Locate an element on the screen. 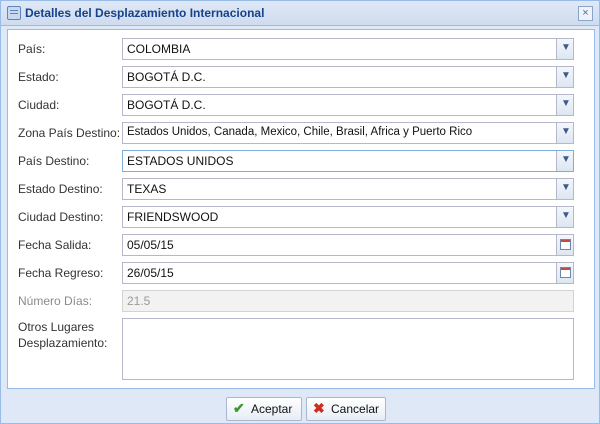  ciudad-destino-dropdown-trigger: ▼ is located at coordinates (564, 217).